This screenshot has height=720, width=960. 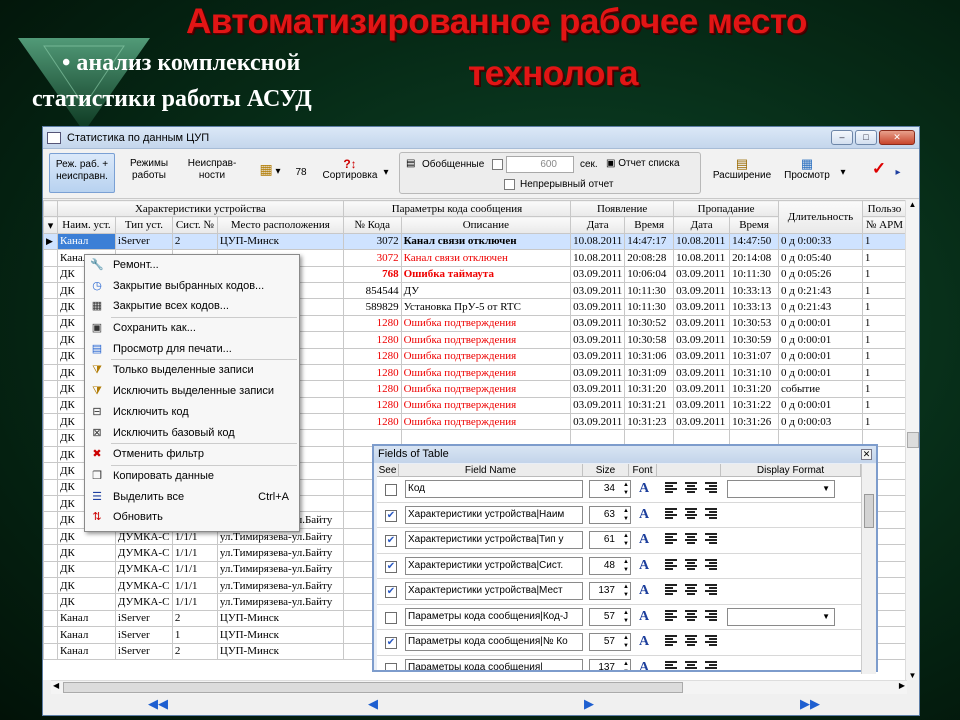 What do you see at coordinates (56, 685) in the screenshot?
I see `scroll-left-arrow: ◀` at bounding box center [56, 685].